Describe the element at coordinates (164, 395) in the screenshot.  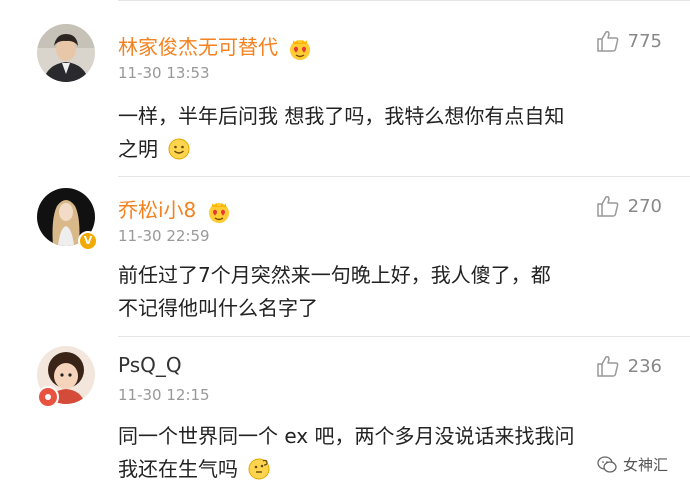
I see `timestamp: 11-30 12:15` at that location.